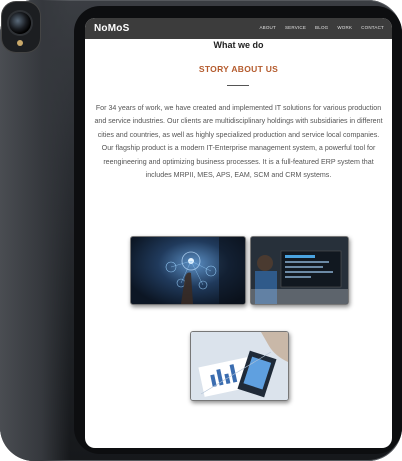 Image resolution: width=402 pixels, height=461 pixels. I want to click on camera-flash-icon, so click(20, 43).